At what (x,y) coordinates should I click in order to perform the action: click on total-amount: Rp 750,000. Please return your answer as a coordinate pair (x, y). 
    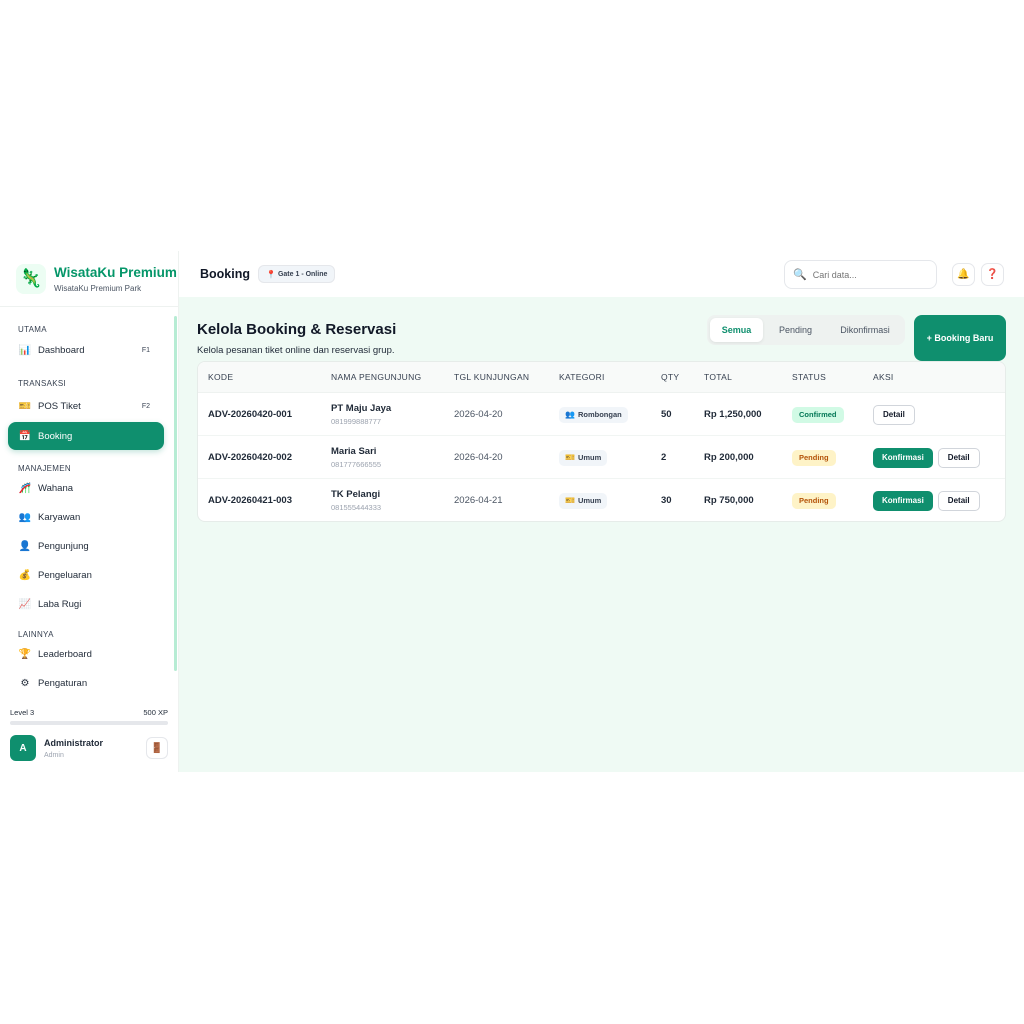
    Looking at the image, I should click on (729, 500).